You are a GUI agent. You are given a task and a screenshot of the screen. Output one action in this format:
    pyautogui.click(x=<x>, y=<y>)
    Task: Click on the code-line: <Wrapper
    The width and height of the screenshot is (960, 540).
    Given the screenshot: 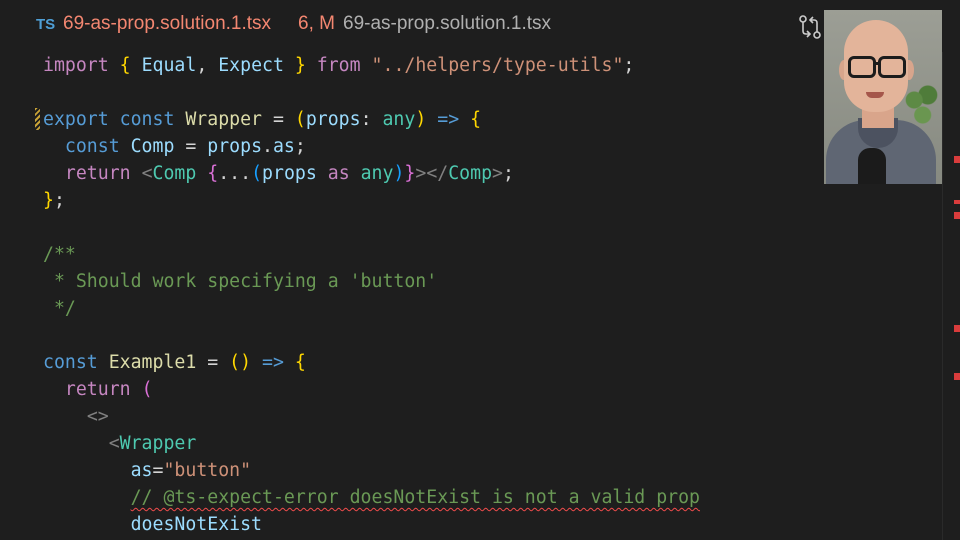 What is the action you would take?
    pyautogui.click(x=152, y=443)
    